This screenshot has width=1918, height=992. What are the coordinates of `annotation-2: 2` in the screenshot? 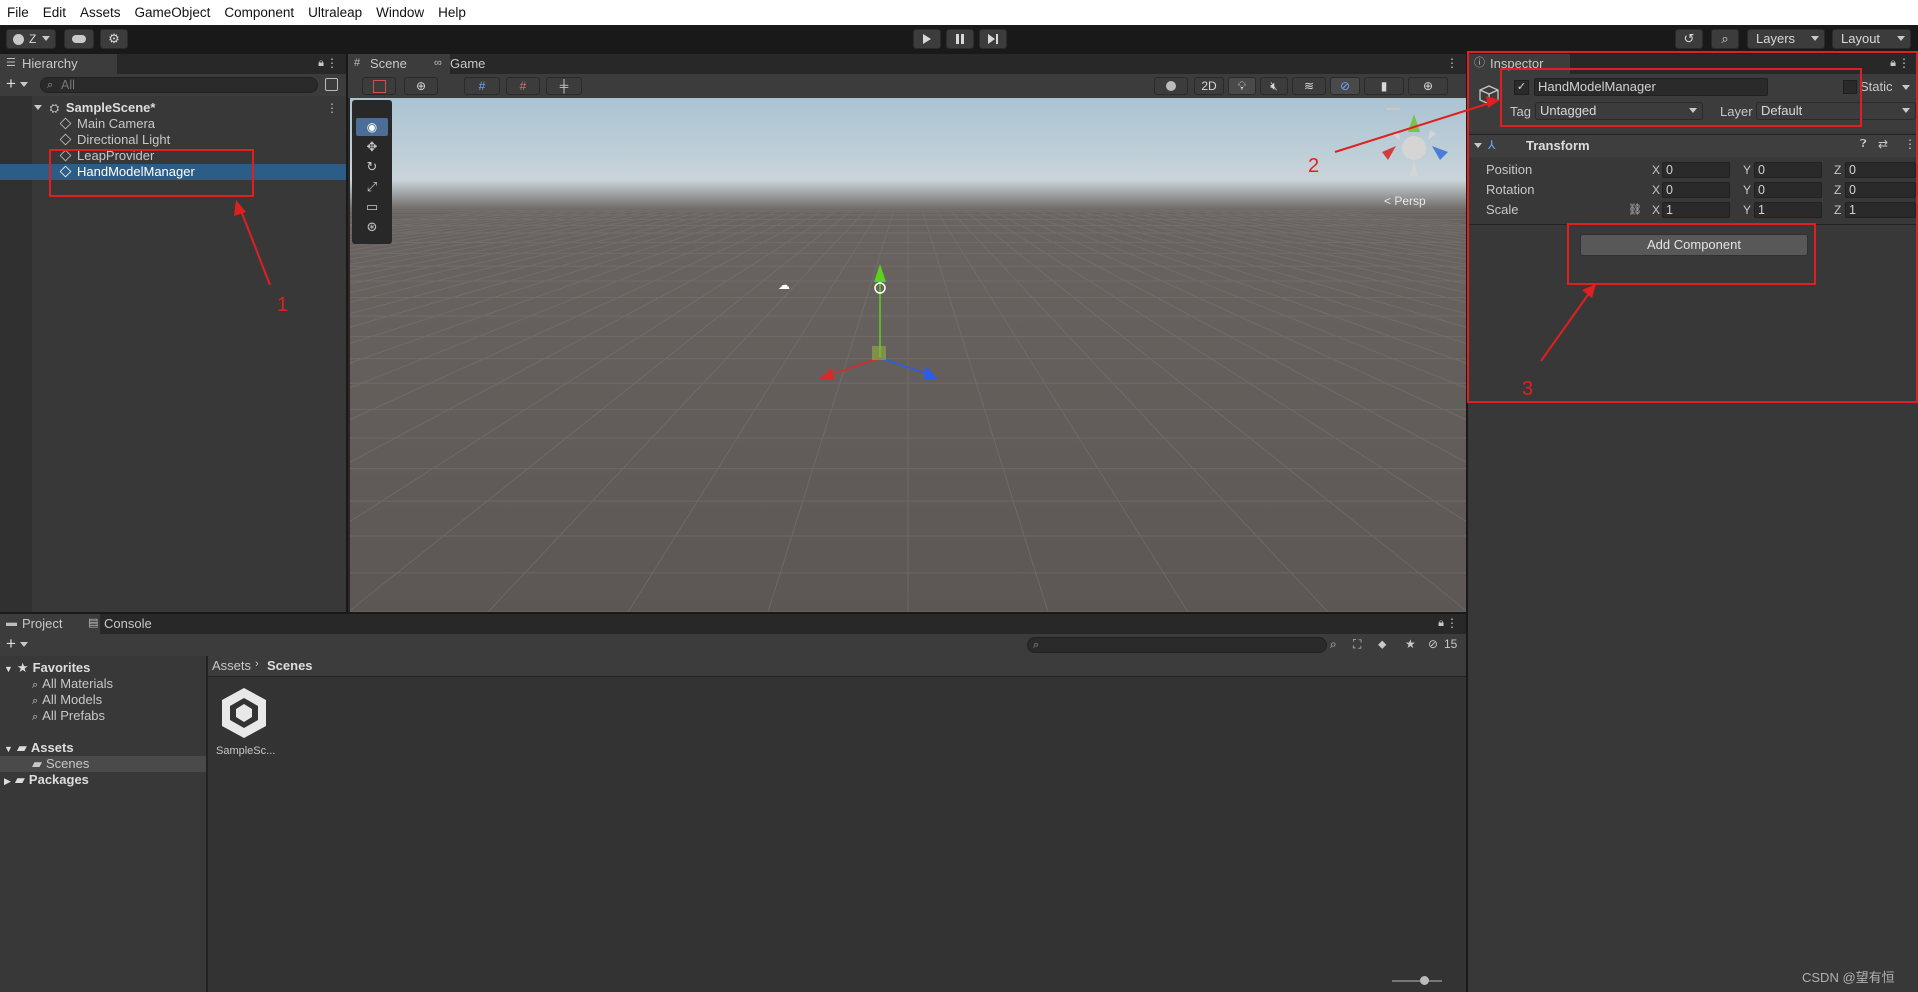 It's located at (1314, 166).